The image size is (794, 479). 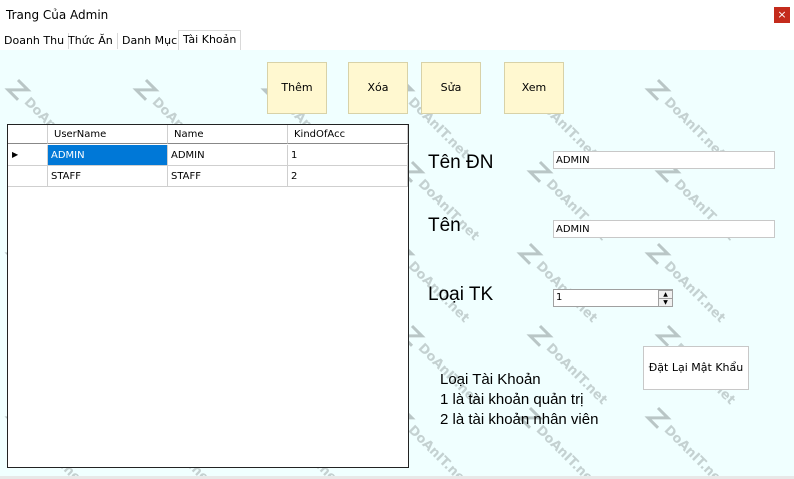 What do you see at coordinates (91, 41) in the screenshot?
I see `tab-food: Thức Ăn` at bounding box center [91, 41].